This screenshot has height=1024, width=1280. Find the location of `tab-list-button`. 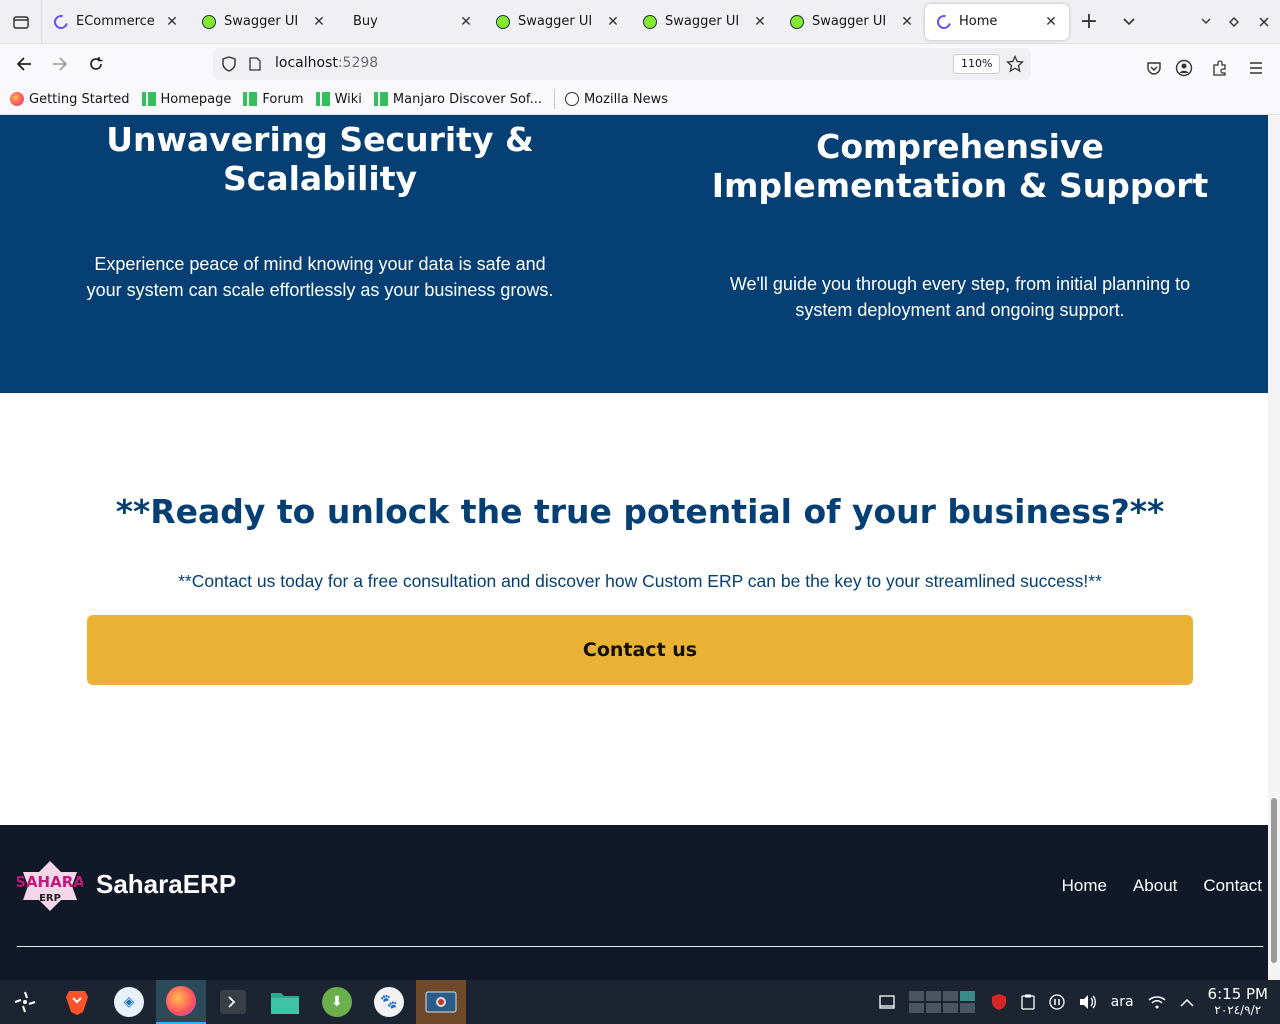

tab-list-button is located at coordinates (21, 22).